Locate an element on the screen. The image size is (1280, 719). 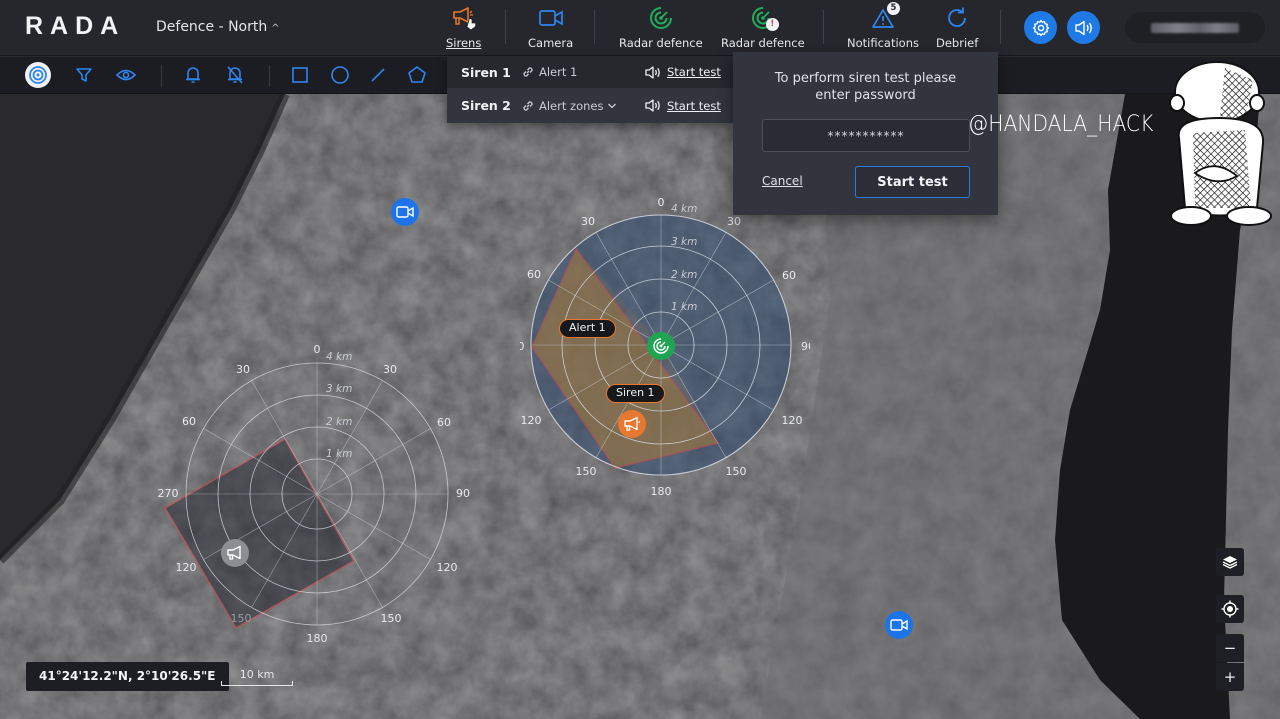
linked-alert: Alert 1 is located at coordinates (549, 72).